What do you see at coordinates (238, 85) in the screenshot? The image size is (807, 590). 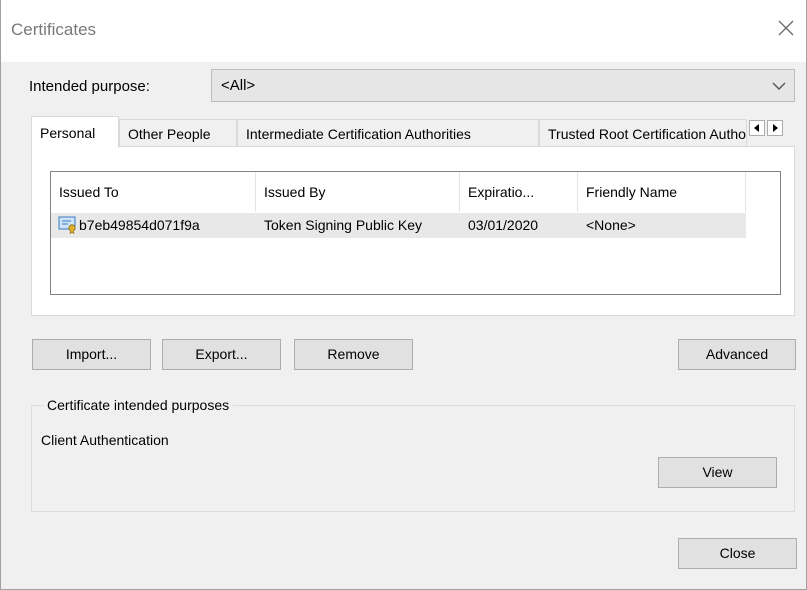 I see `intended-purpose-value: <All>` at bounding box center [238, 85].